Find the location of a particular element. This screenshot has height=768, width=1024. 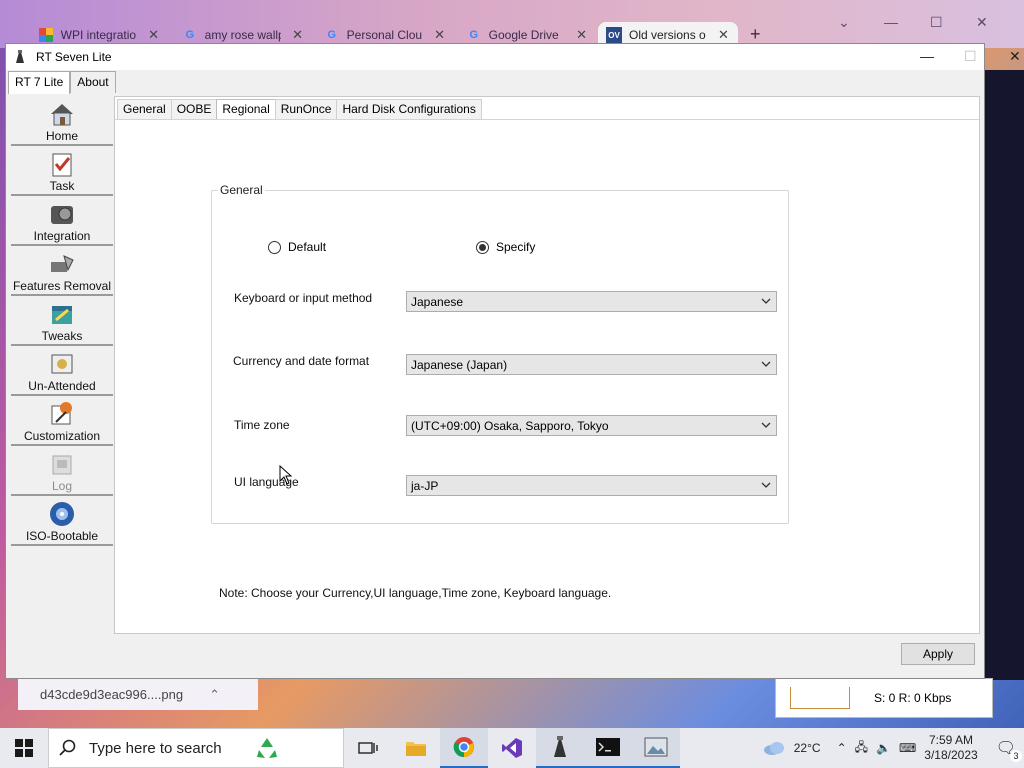

tab-about: About is located at coordinates (93, 82).